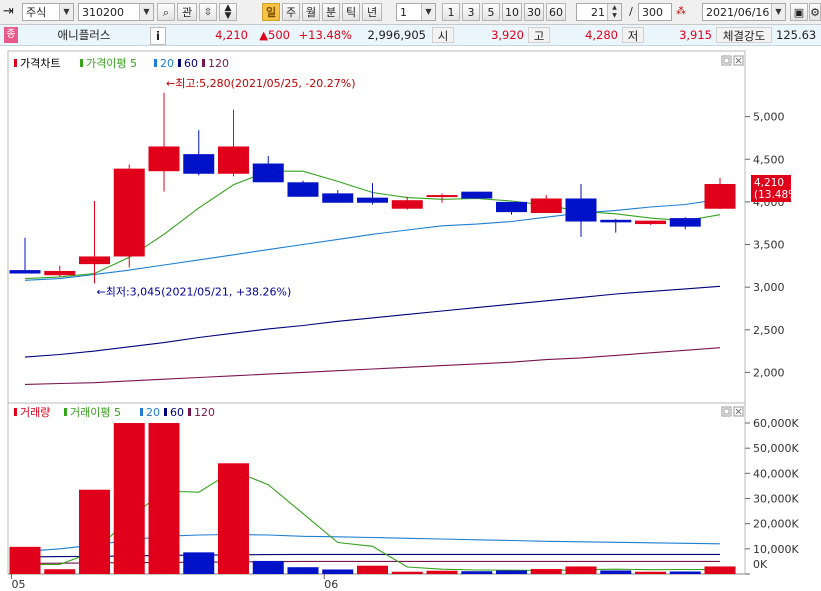  Describe the element at coordinates (95, 412) in the screenshot. I see `volume-legend-ma5: 거래이평 5` at that location.